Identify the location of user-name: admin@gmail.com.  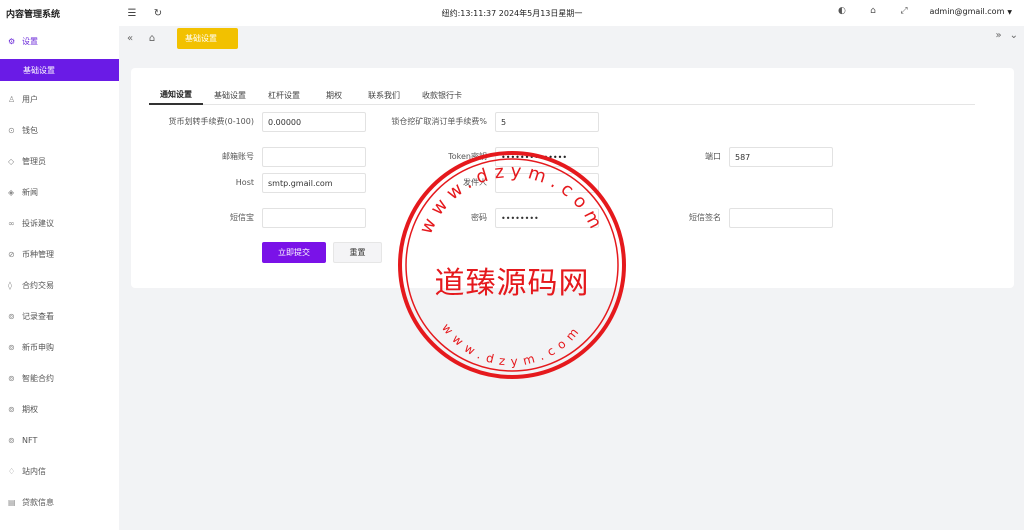
(967, 11).